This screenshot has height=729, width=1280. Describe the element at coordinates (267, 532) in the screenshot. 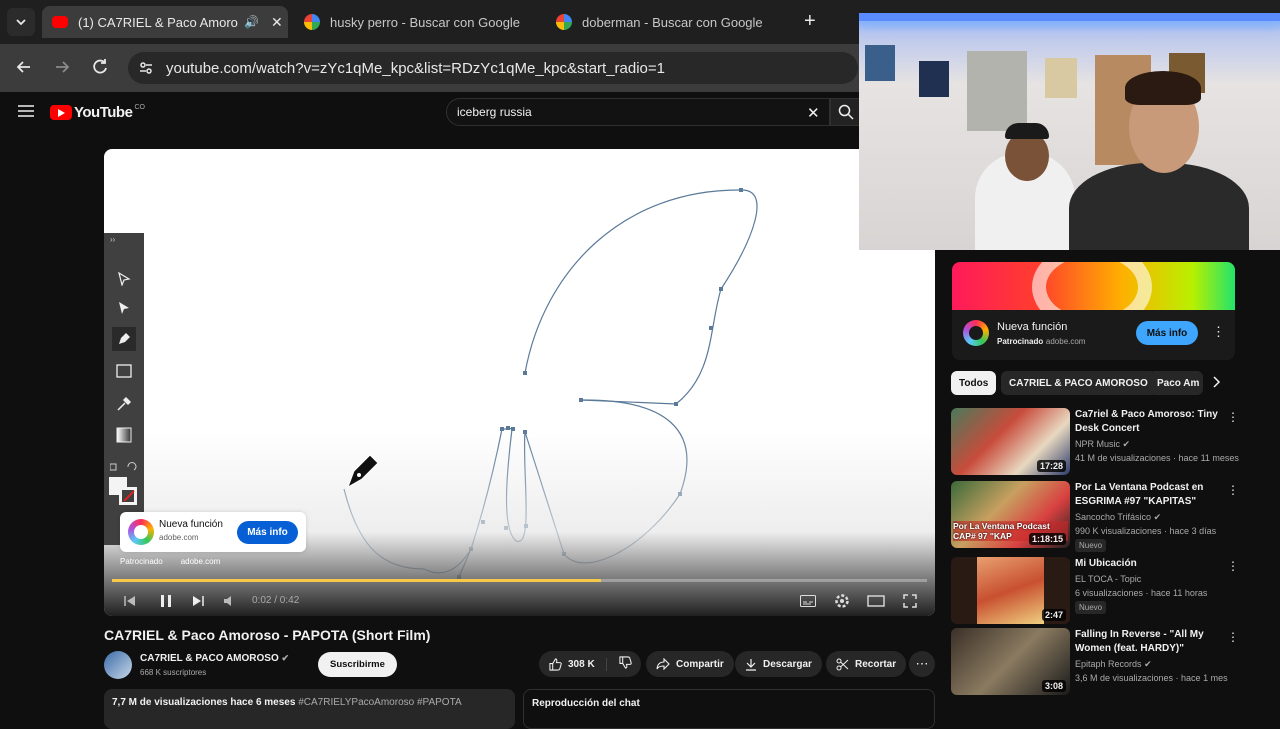

I see `ad-more-info-button: Más info` at that location.